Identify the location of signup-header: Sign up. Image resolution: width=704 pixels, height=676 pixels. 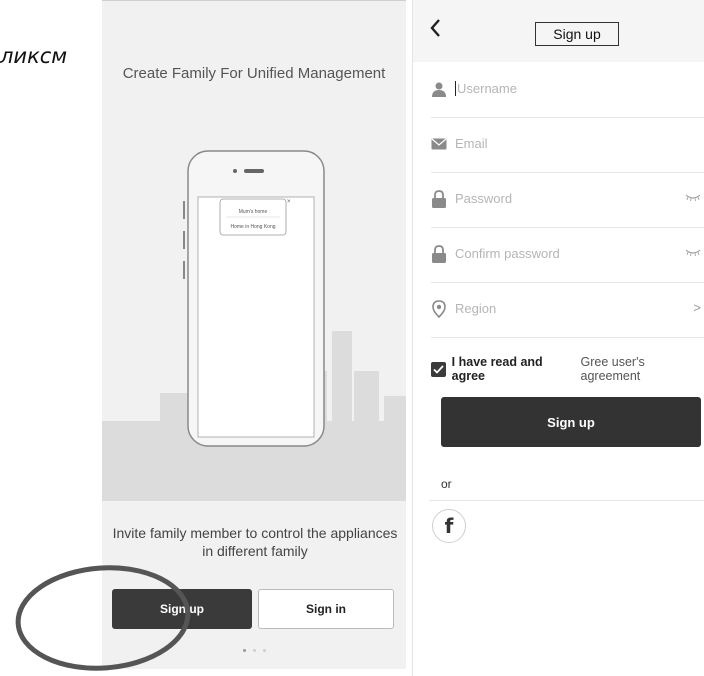
(558, 31).